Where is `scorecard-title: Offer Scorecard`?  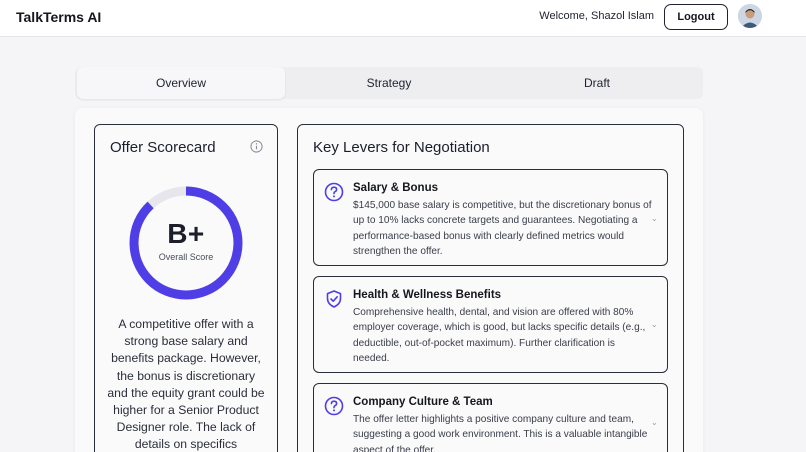
scorecard-title: Offer Scorecard is located at coordinates (163, 147).